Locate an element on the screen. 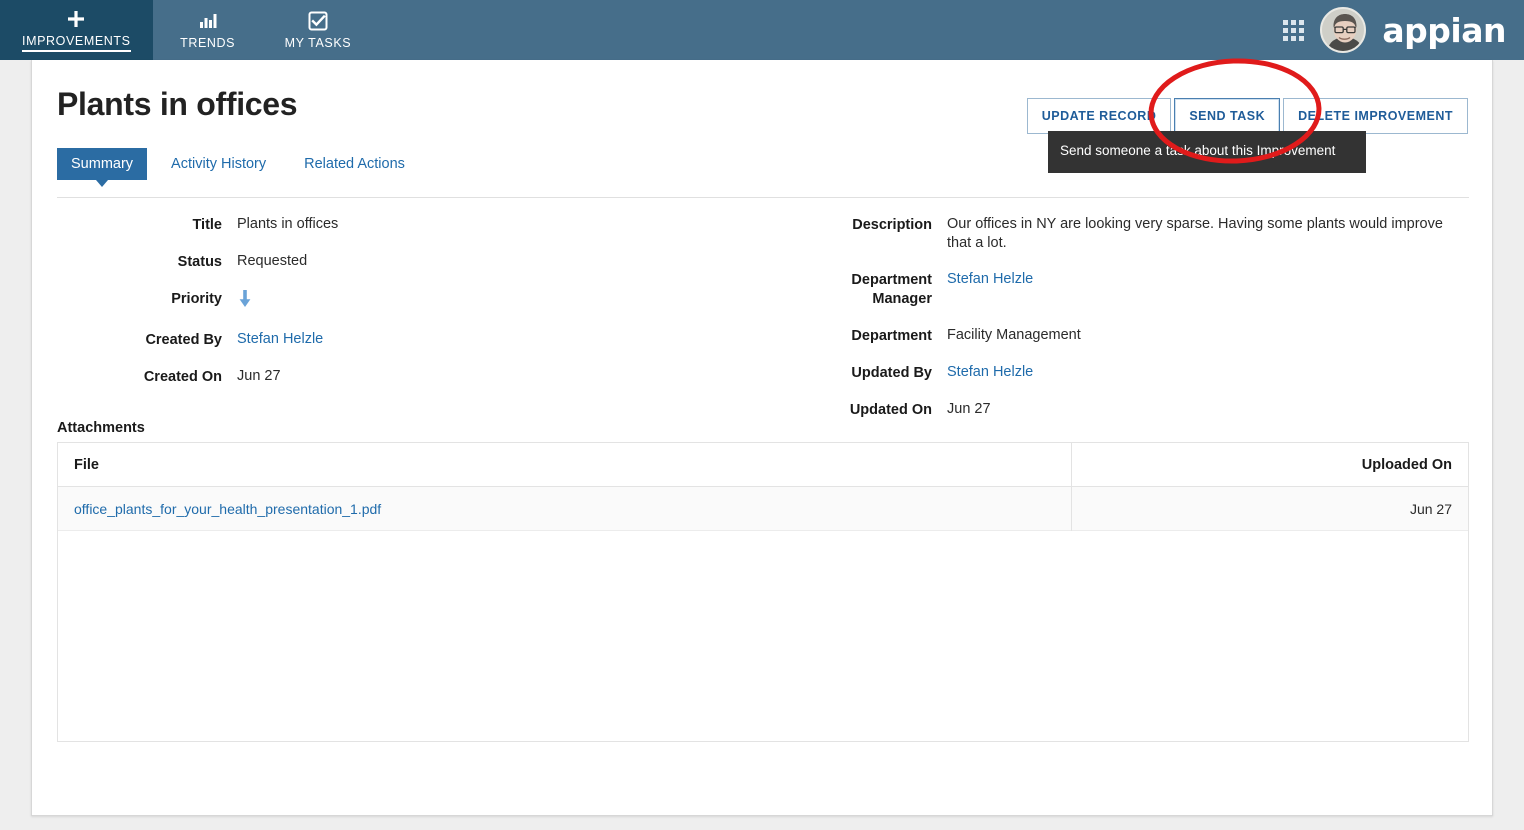  tab-related-actions: Related Actions is located at coordinates (354, 164).